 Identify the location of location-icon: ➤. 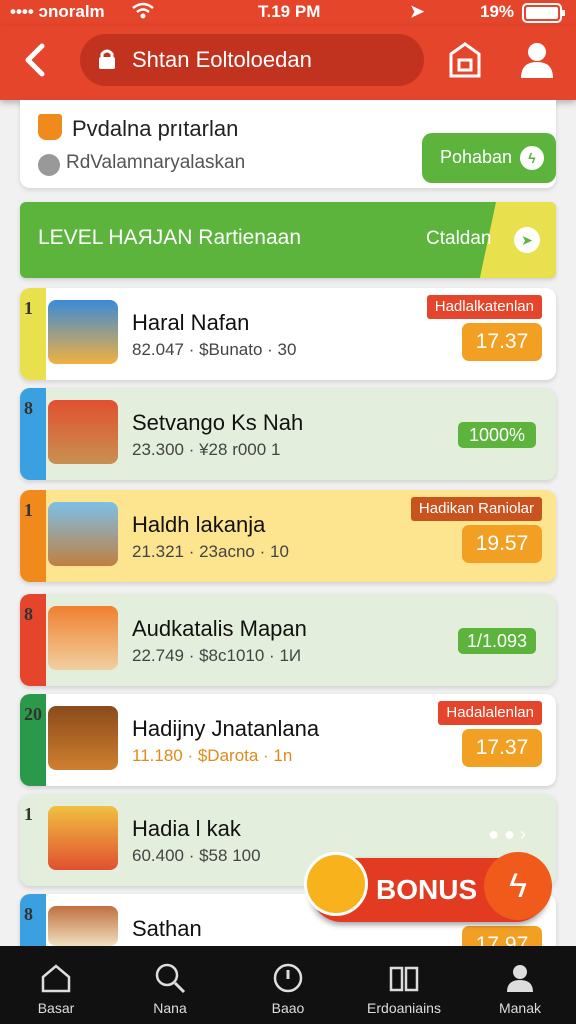
(417, 11).